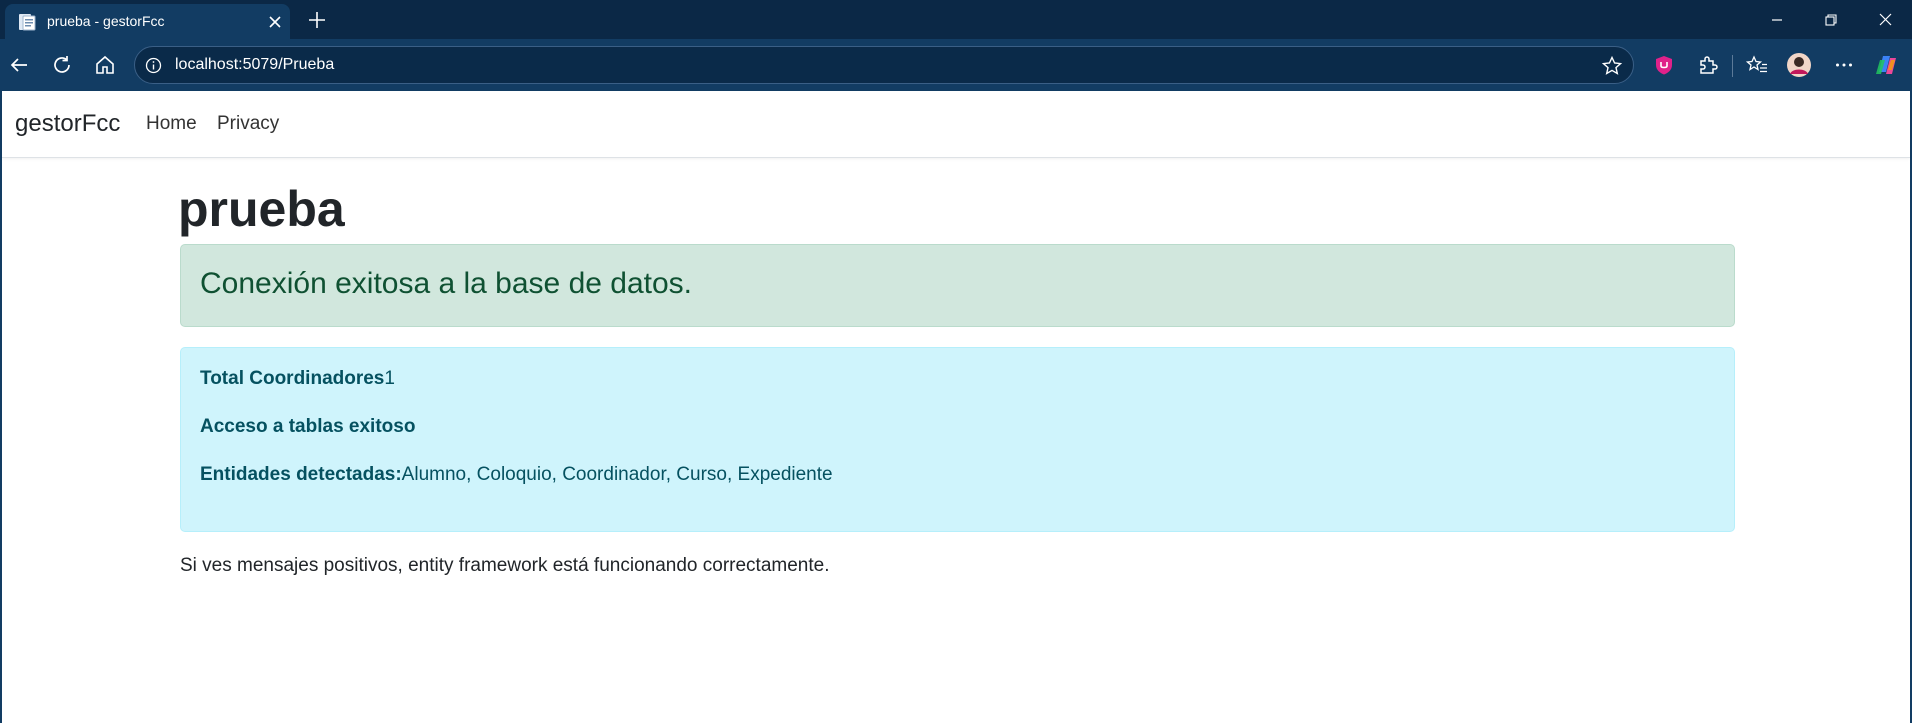 This screenshot has height=723, width=1912. I want to click on refresh-icon, so click(62, 64).